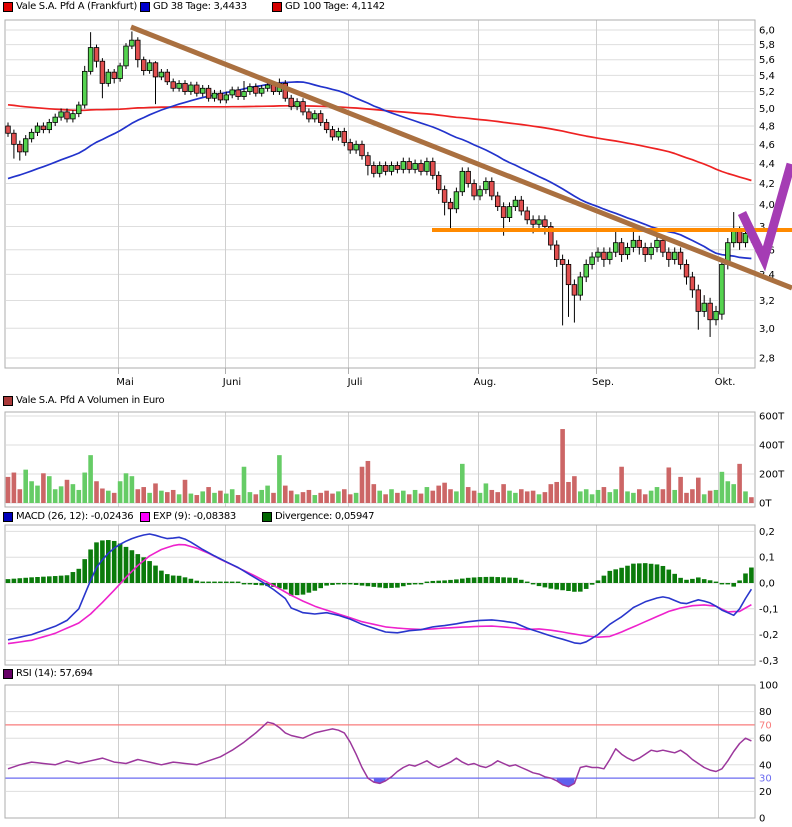 The height and width of the screenshot is (827, 792). I want to click on y-axis-label: 600T, so click(772, 417).